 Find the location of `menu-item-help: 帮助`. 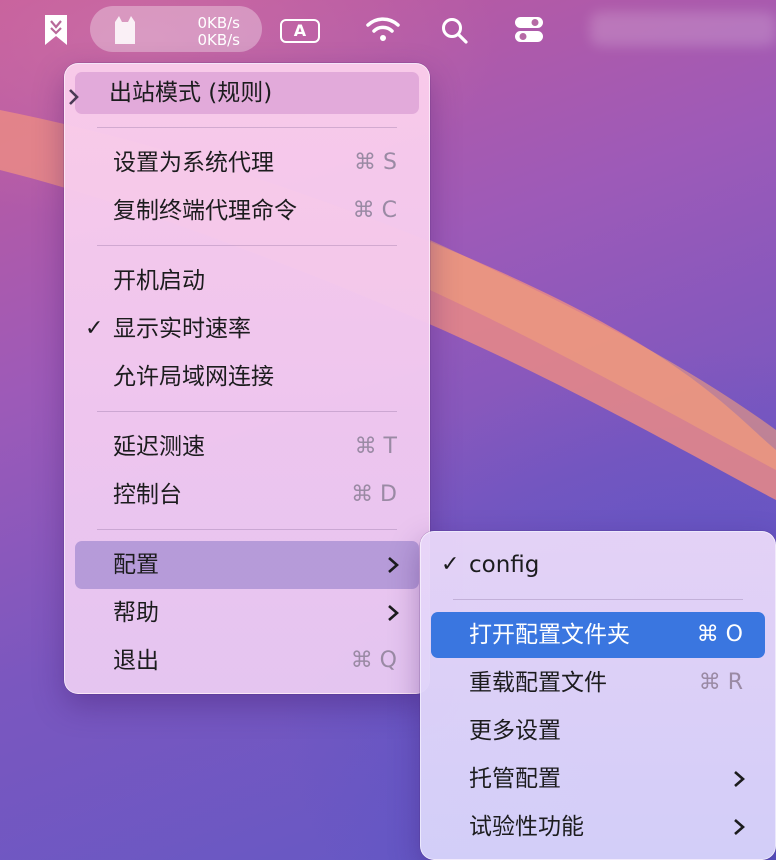

menu-item-help: 帮助 is located at coordinates (247, 613).